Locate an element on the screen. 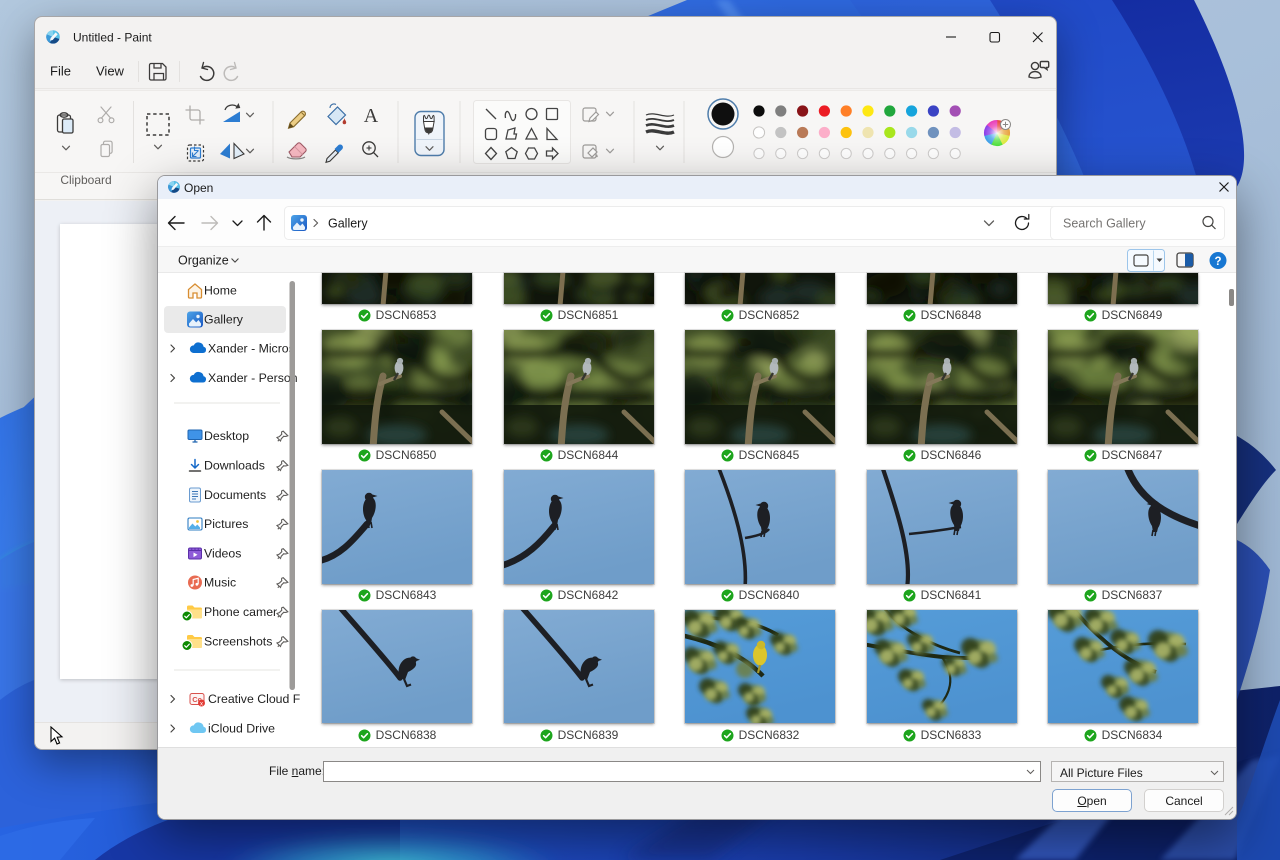 The width and height of the screenshot is (1280, 860). svg-text: A is located at coordinates (371, 116).